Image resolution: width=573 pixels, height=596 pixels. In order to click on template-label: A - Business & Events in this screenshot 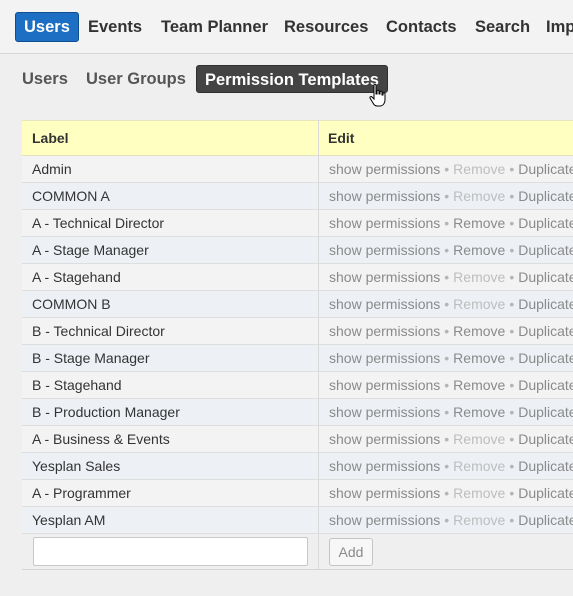, I will do `click(101, 439)`.